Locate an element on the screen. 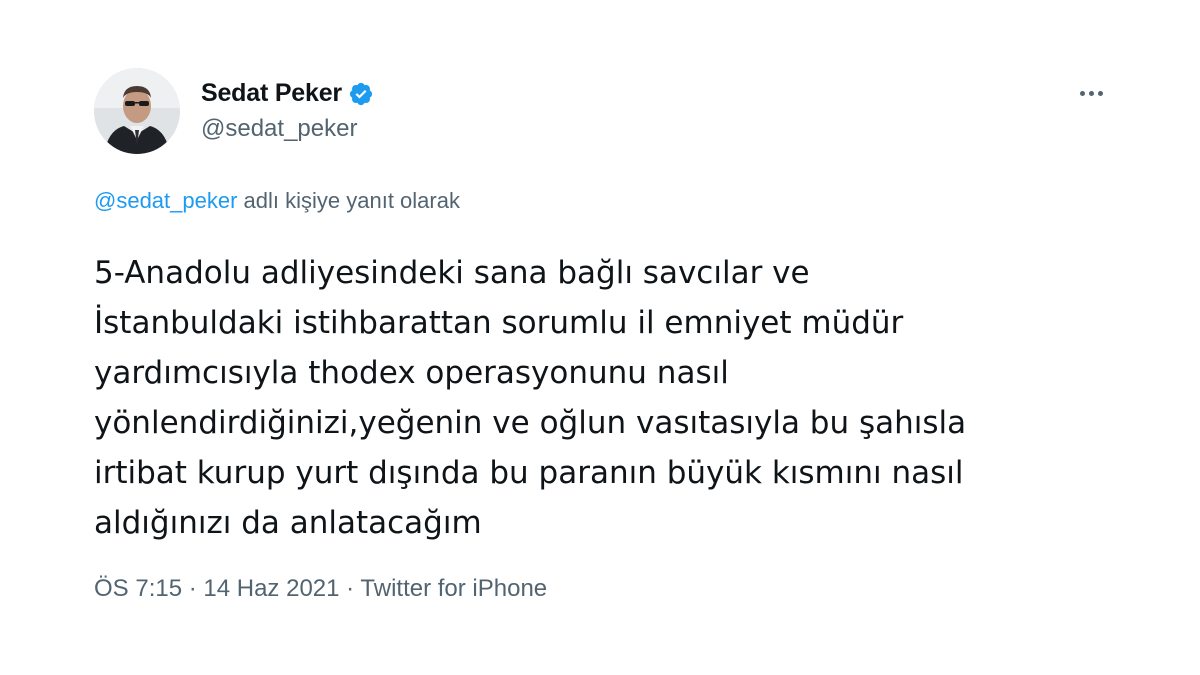 The image size is (1200, 675). more-options-icon is located at coordinates (1091, 93).